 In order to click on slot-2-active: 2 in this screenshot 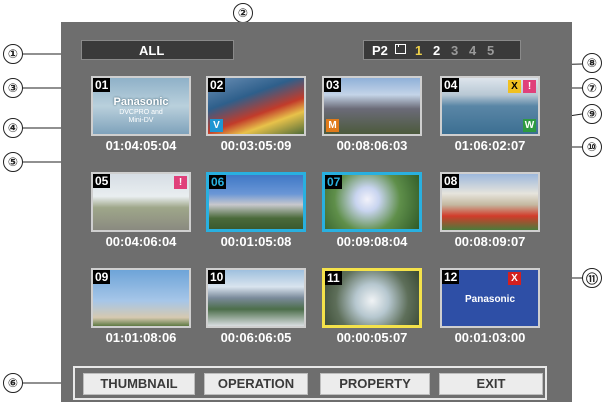, I will do `click(442, 50)`.